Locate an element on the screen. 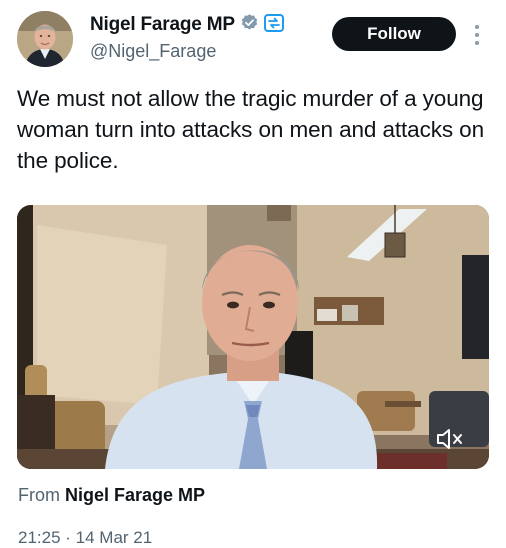 The height and width of the screenshot is (548, 506). media-attribution: From Nigel Farage MP is located at coordinates (111, 495).